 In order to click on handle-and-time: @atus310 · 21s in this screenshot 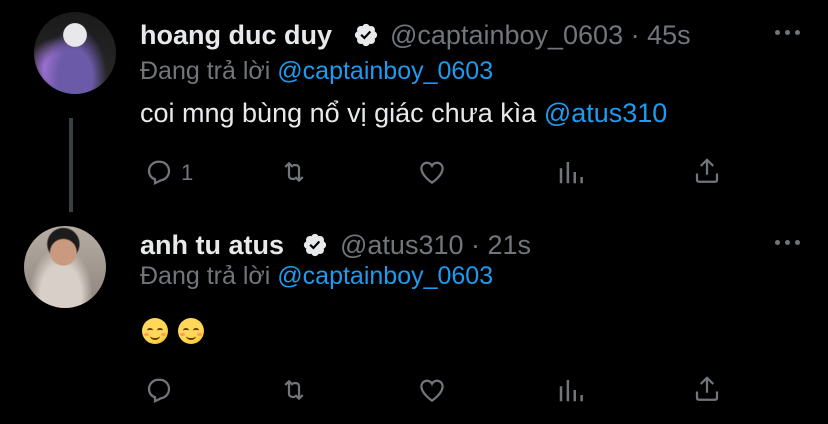, I will do `click(436, 245)`.